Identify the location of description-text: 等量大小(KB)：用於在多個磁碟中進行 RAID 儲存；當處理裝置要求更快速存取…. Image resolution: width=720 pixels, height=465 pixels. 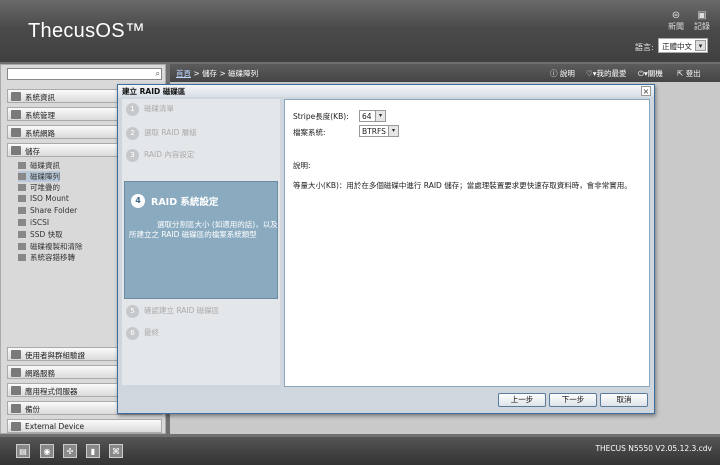
(462, 185).